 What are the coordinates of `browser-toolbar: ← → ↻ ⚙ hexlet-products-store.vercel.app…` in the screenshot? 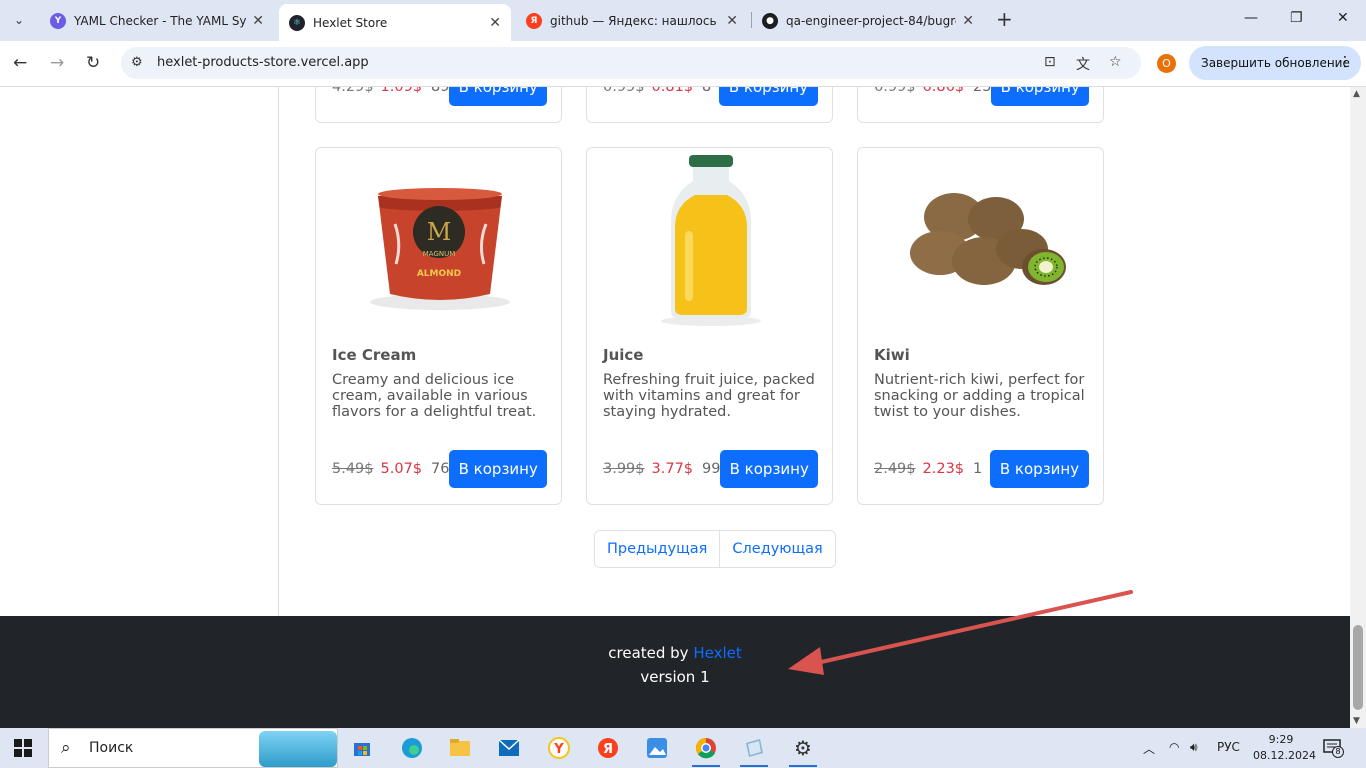 It's located at (683, 64).